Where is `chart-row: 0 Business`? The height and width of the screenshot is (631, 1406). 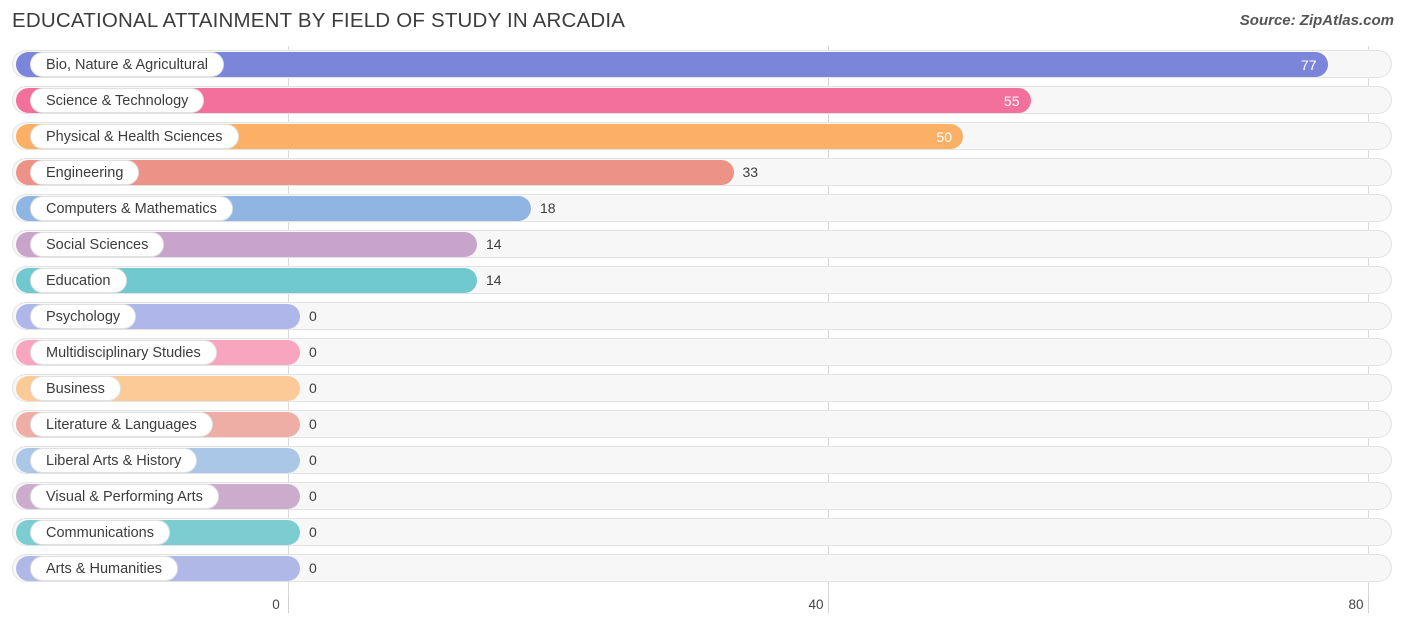 chart-row: 0 Business is located at coordinates (703, 388).